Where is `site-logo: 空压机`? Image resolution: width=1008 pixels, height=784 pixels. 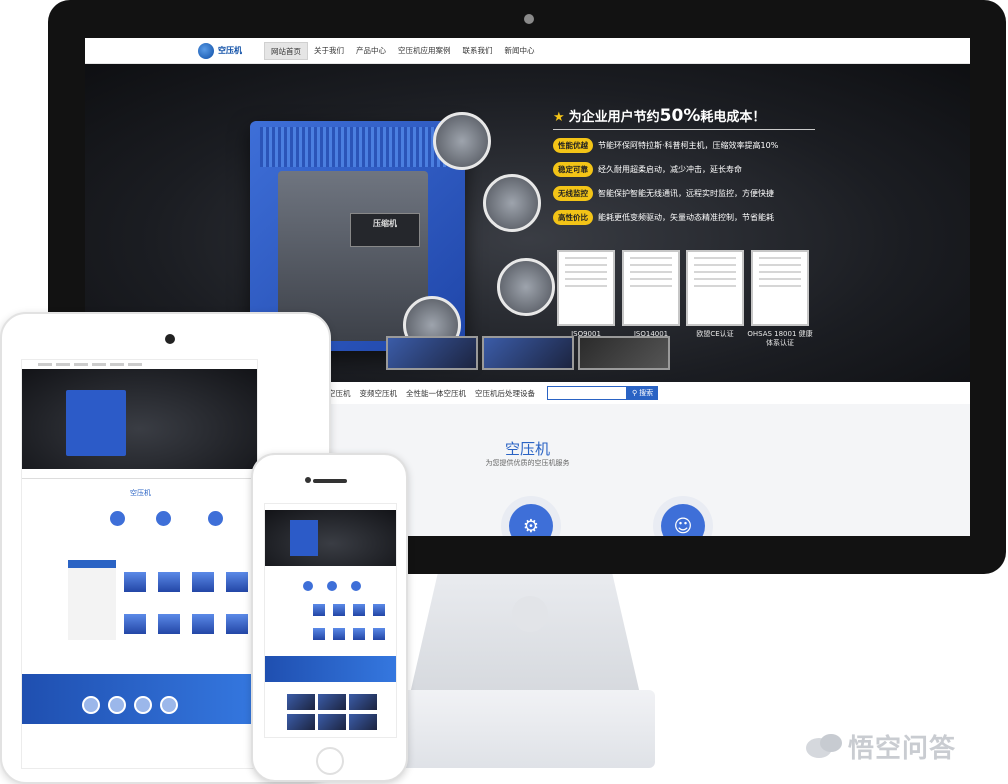
site-logo: 空压机 is located at coordinates (220, 50).